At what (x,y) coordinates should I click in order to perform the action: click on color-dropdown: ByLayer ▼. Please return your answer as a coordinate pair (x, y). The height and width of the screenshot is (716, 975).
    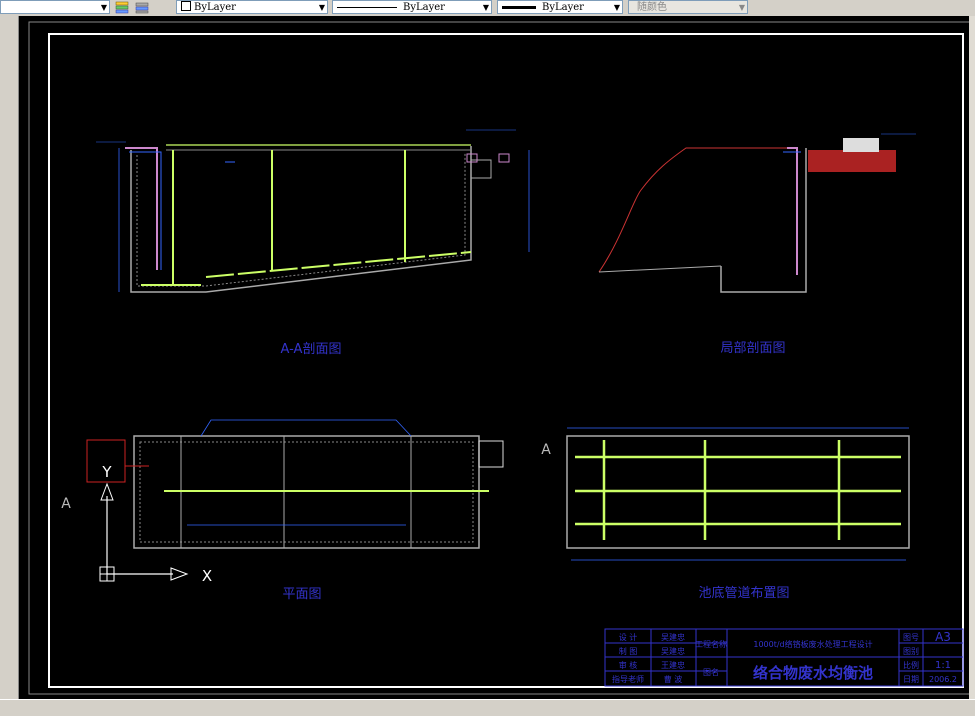
    Looking at the image, I should click on (252, 7).